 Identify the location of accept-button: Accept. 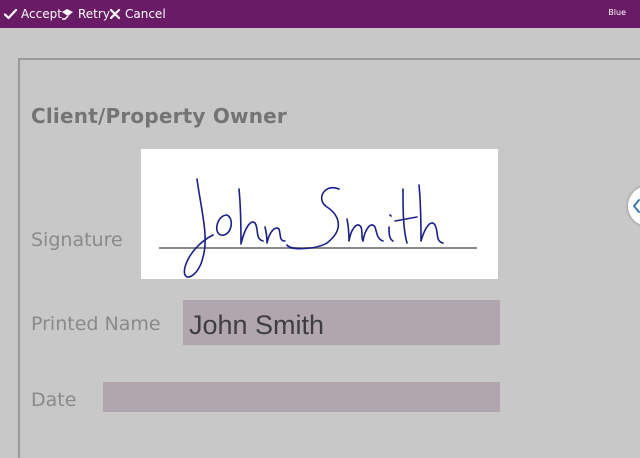
(33, 14).